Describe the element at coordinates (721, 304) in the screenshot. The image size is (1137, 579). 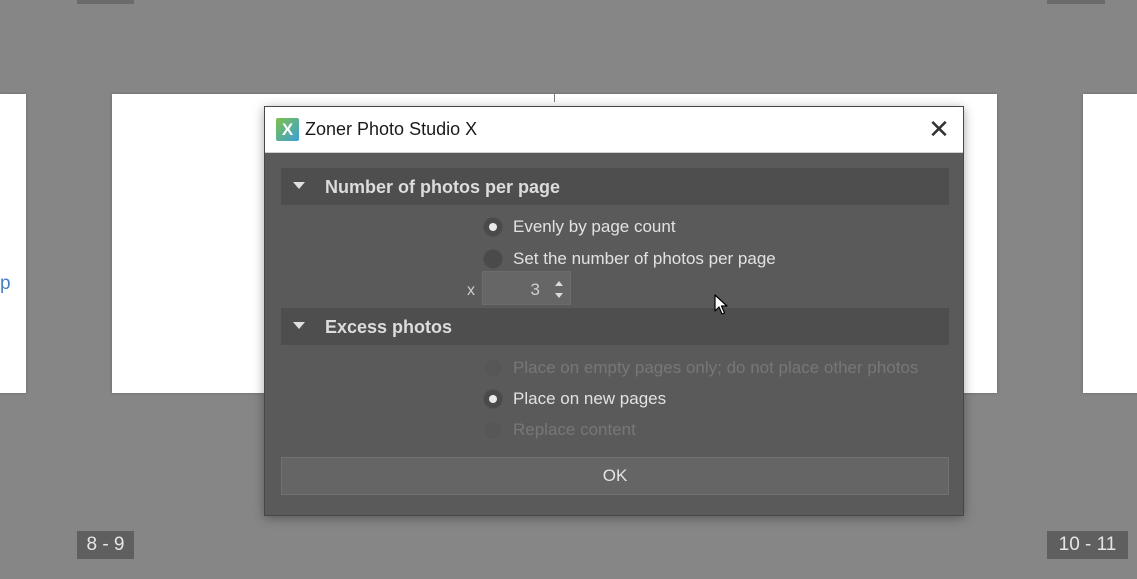
I see `mouse-pointer-icon` at that location.